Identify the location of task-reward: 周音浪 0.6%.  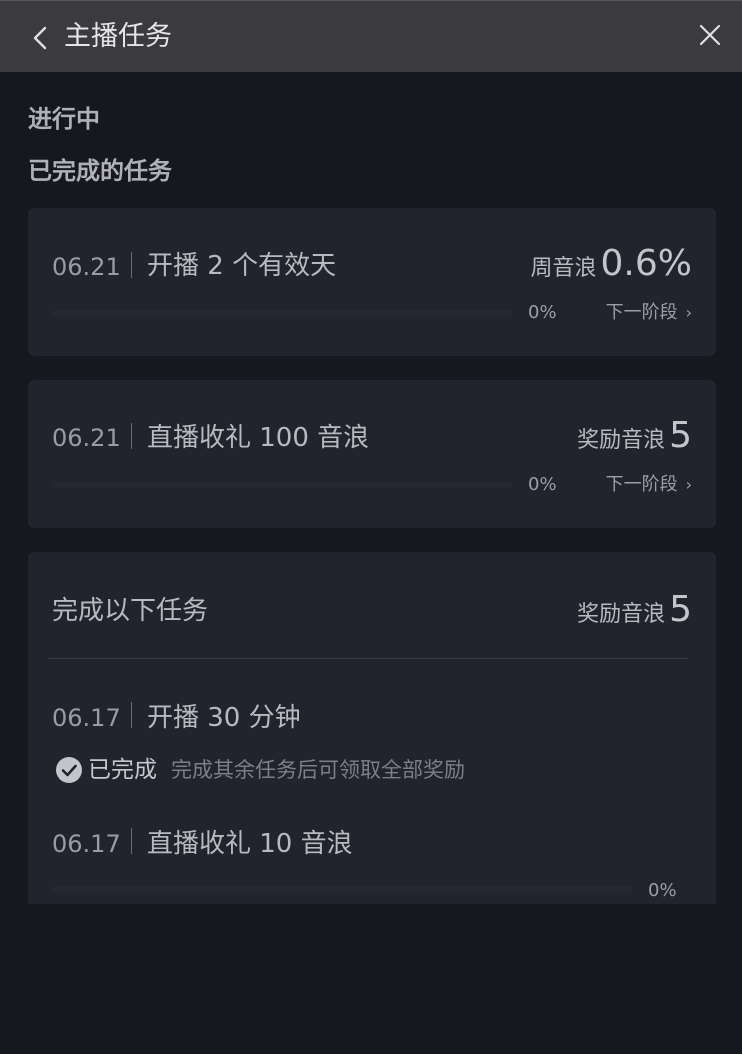
(611, 267).